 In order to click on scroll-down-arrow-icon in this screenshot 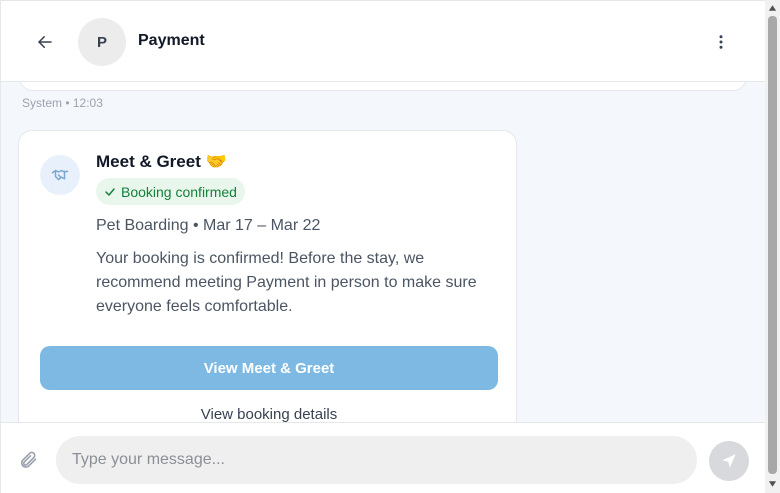, I will do `click(772, 484)`.